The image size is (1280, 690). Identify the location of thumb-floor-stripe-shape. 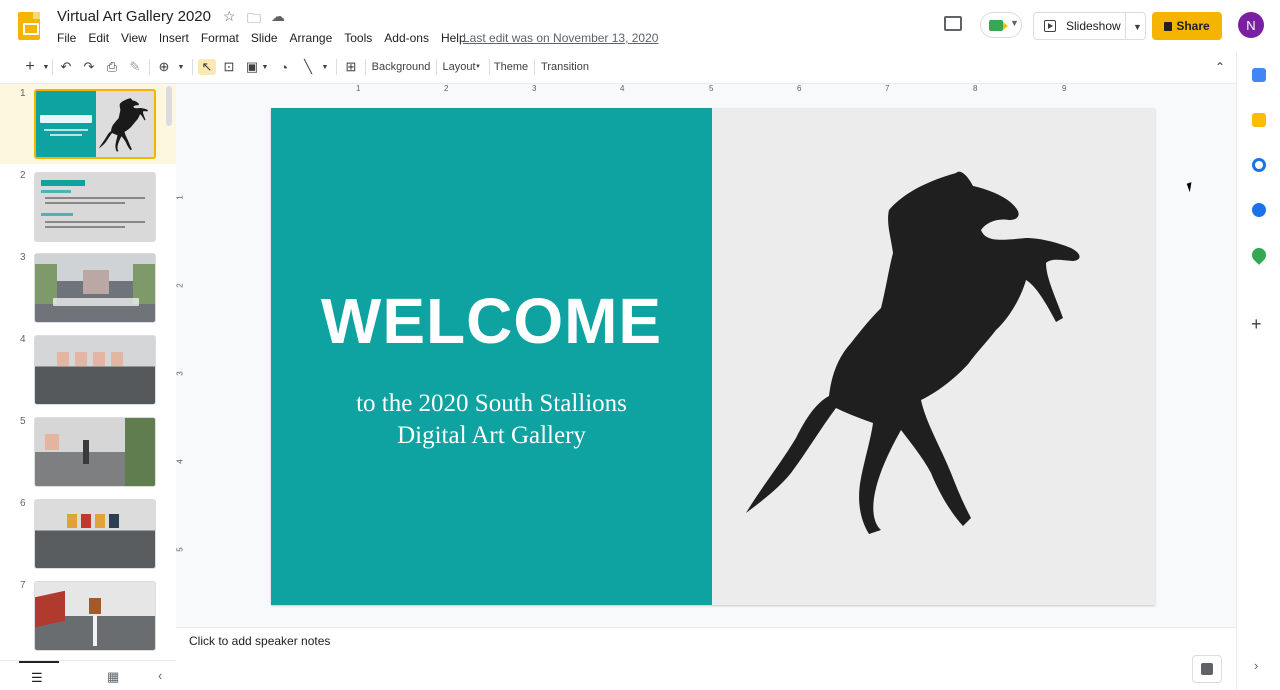
(95, 631).